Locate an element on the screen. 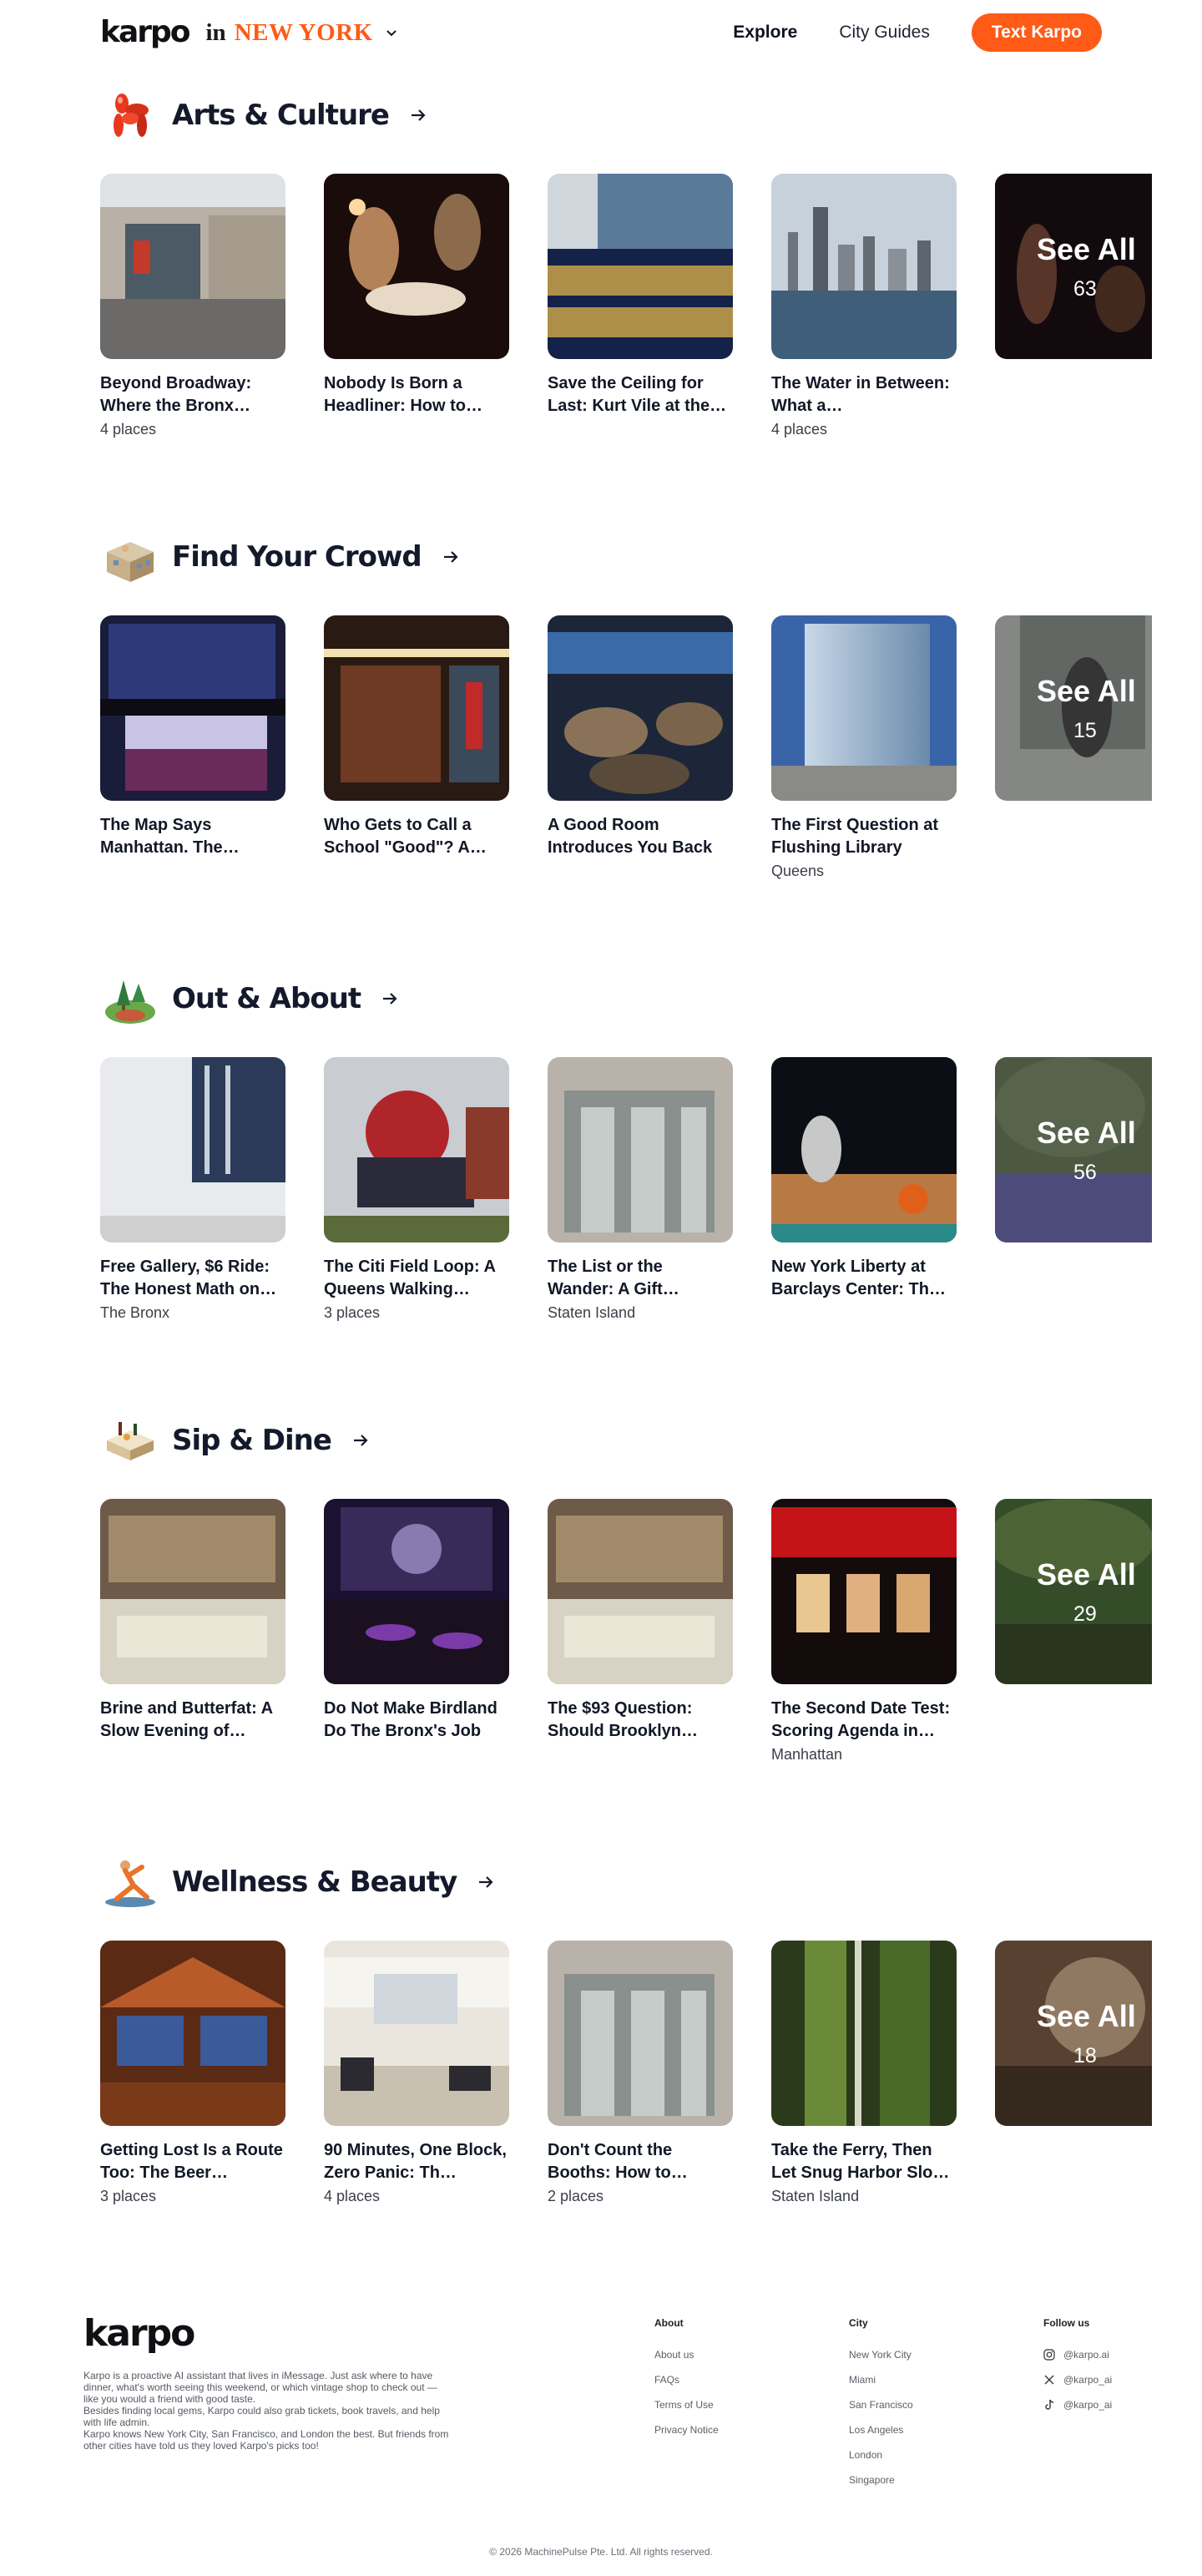  instagram-icon is located at coordinates (1049, 2355).